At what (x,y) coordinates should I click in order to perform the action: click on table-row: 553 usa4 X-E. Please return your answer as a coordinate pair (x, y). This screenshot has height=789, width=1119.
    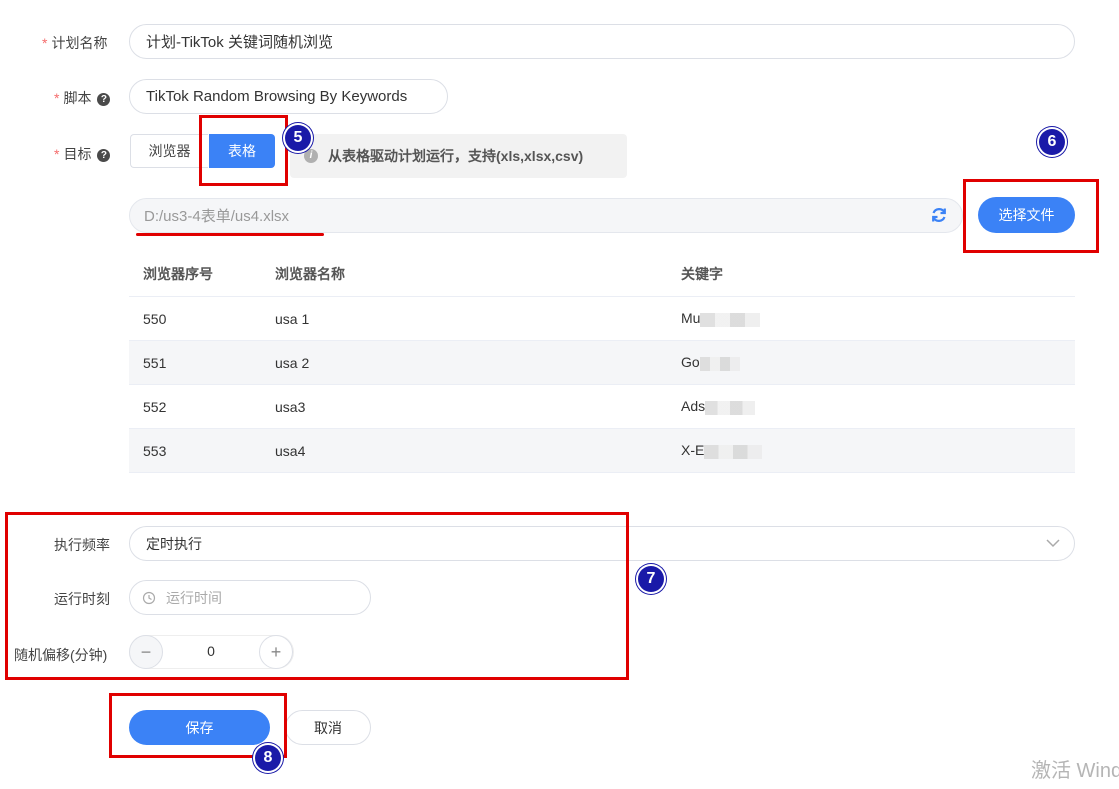
    Looking at the image, I should click on (602, 450).